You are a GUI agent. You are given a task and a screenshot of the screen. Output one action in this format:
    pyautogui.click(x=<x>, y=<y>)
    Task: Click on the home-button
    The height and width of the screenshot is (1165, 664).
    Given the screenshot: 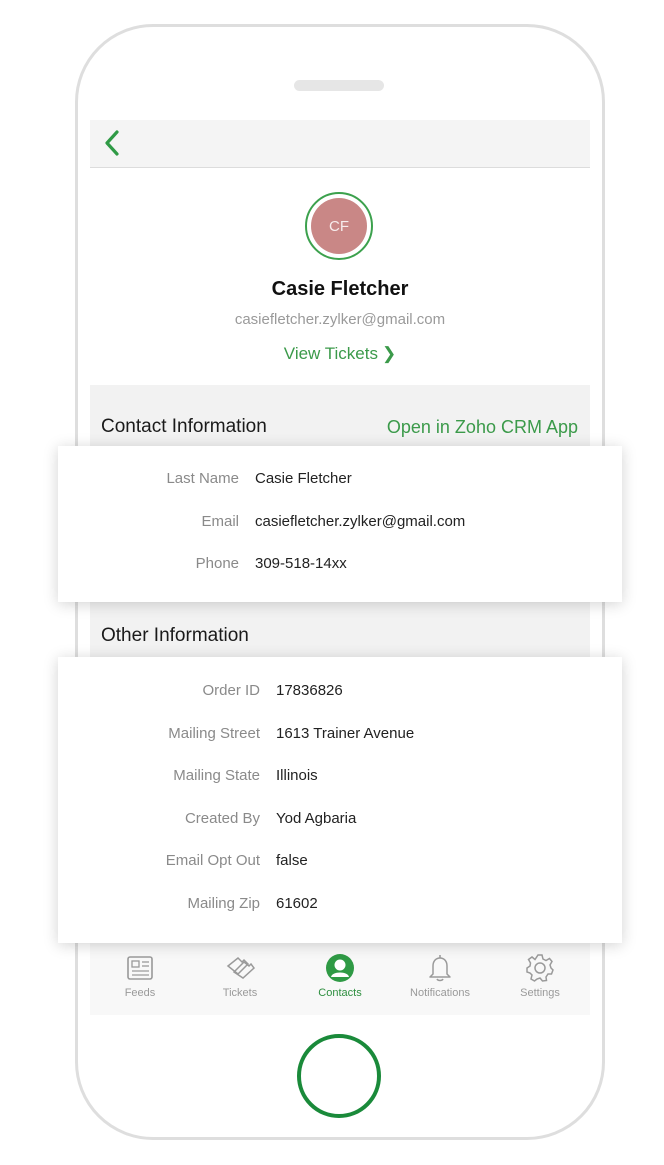 What is the action you would take?
    pyautogui.click(x=339, y=1076)
    